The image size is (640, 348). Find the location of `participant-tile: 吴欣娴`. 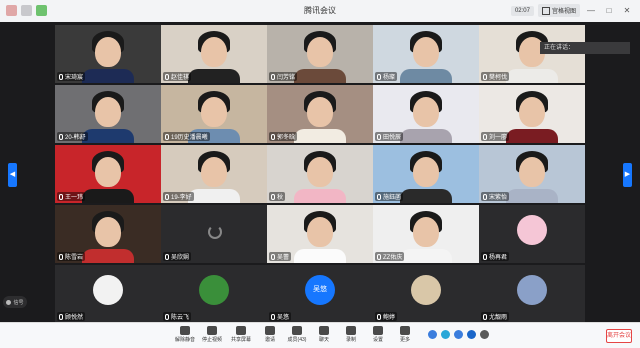

participant-tile: 吴欣娴 is located at coordinates (214, 234).